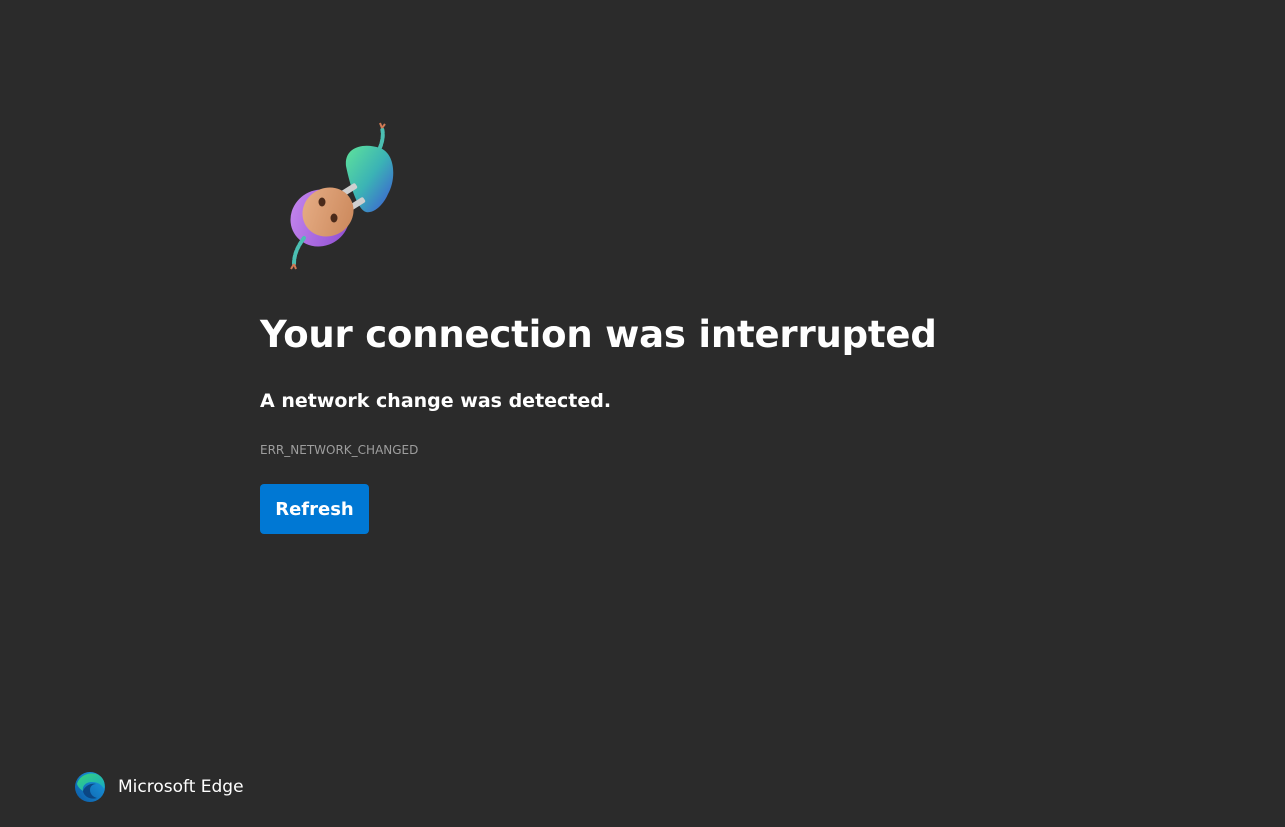  What do you see at coordinates (598, 334) in the screenshot?
I see `error-title: Your connection was interrupted` at bounding box center [598, 334].